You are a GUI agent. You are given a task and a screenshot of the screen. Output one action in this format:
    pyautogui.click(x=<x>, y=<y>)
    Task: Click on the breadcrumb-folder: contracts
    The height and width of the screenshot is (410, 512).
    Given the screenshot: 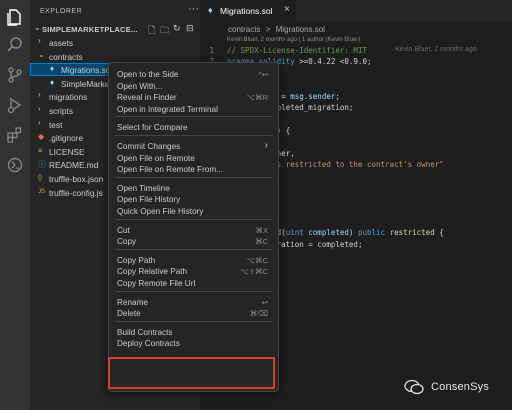 What is the action you would take?
    pyautogui.click(x=244, y=29)
    